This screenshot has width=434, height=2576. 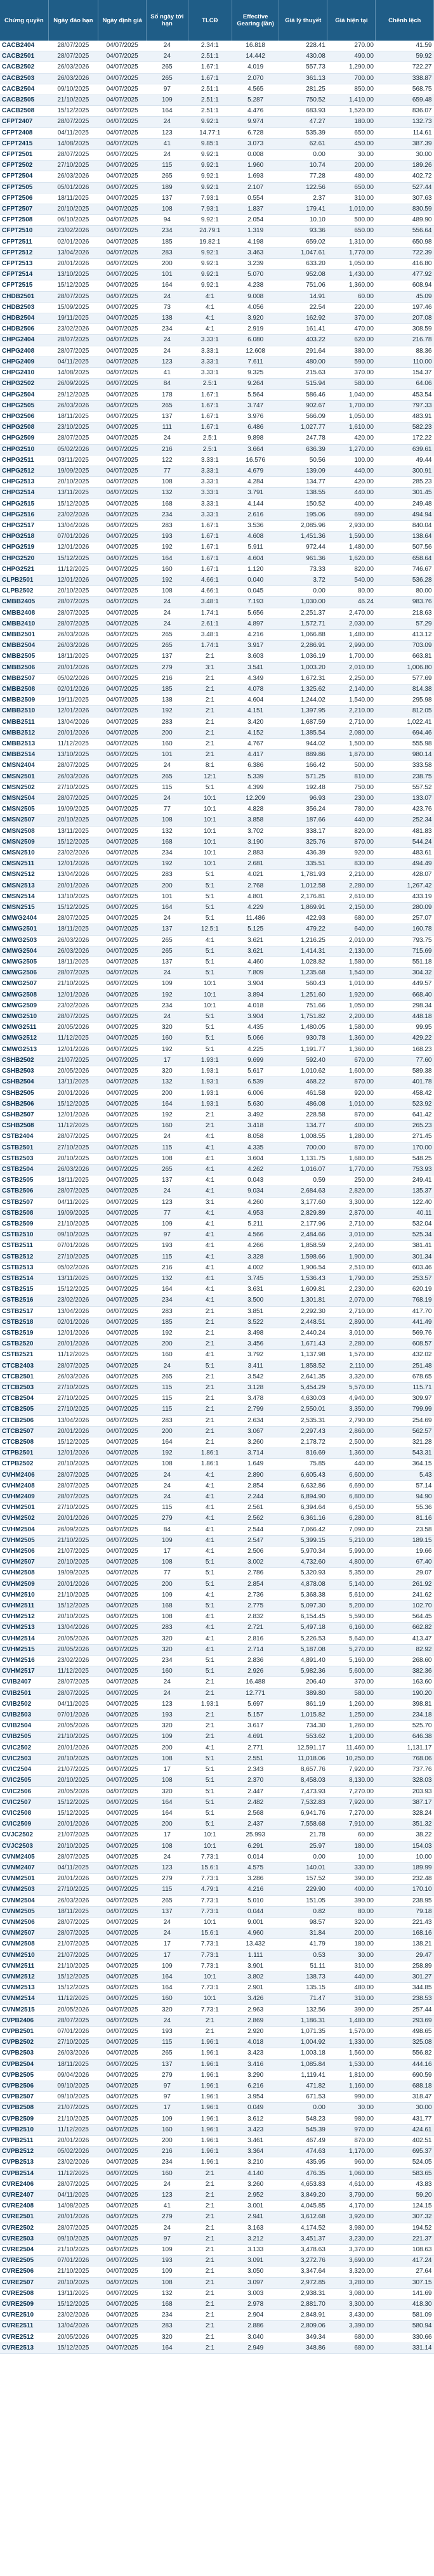 I want to click on cell-effective-gearing: 16.818, so click(x=256, y=47).